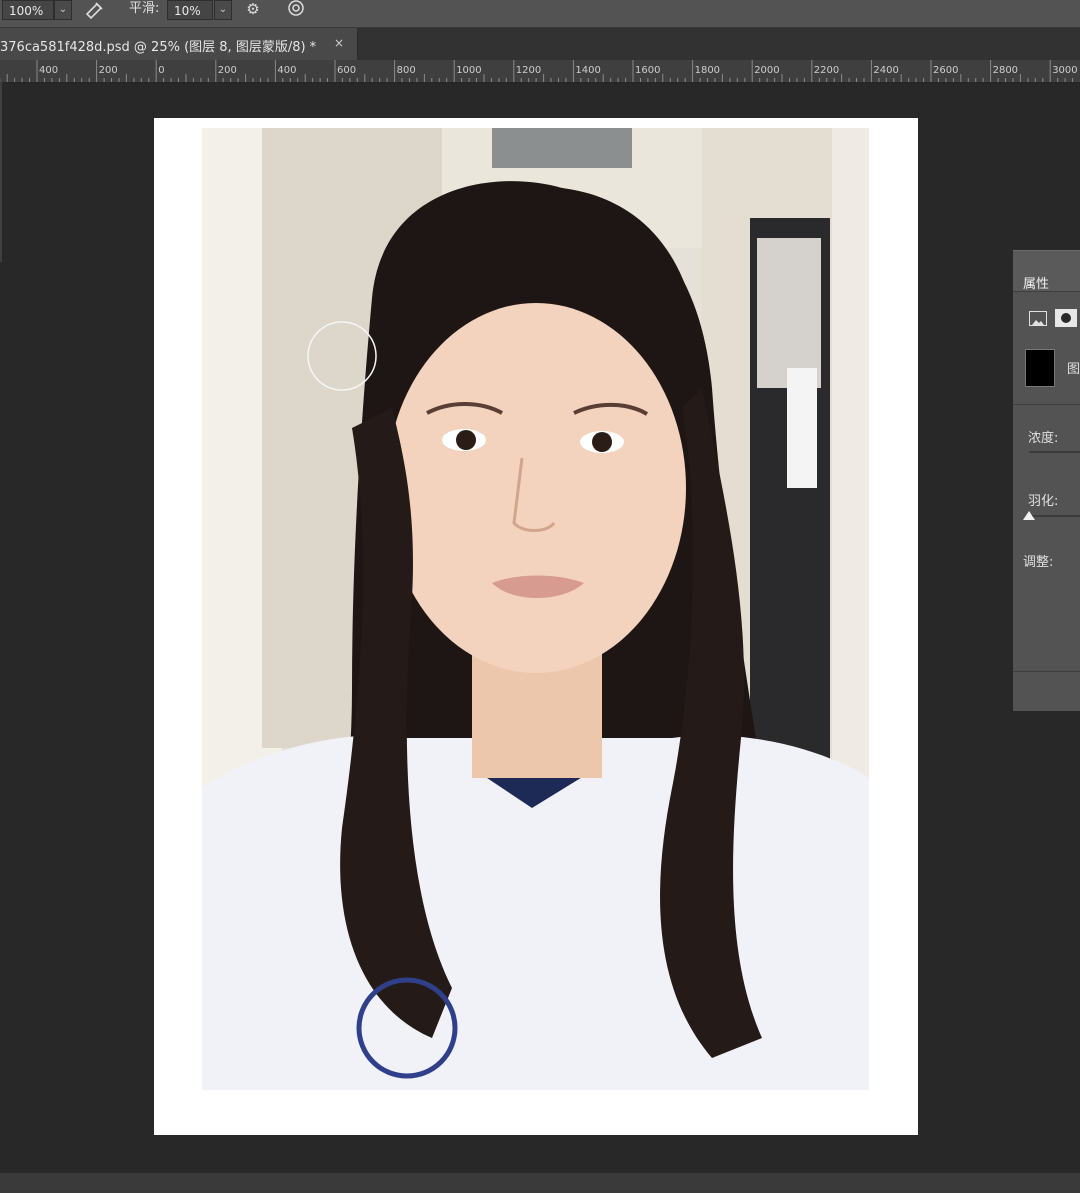 Image resolution: width=1080 pixels, height=1193 pixels. What do you see at coordinates (144, 8) in the screenshot?
I see `smooth-label: 平滑:` at bounding box center [144, 8].